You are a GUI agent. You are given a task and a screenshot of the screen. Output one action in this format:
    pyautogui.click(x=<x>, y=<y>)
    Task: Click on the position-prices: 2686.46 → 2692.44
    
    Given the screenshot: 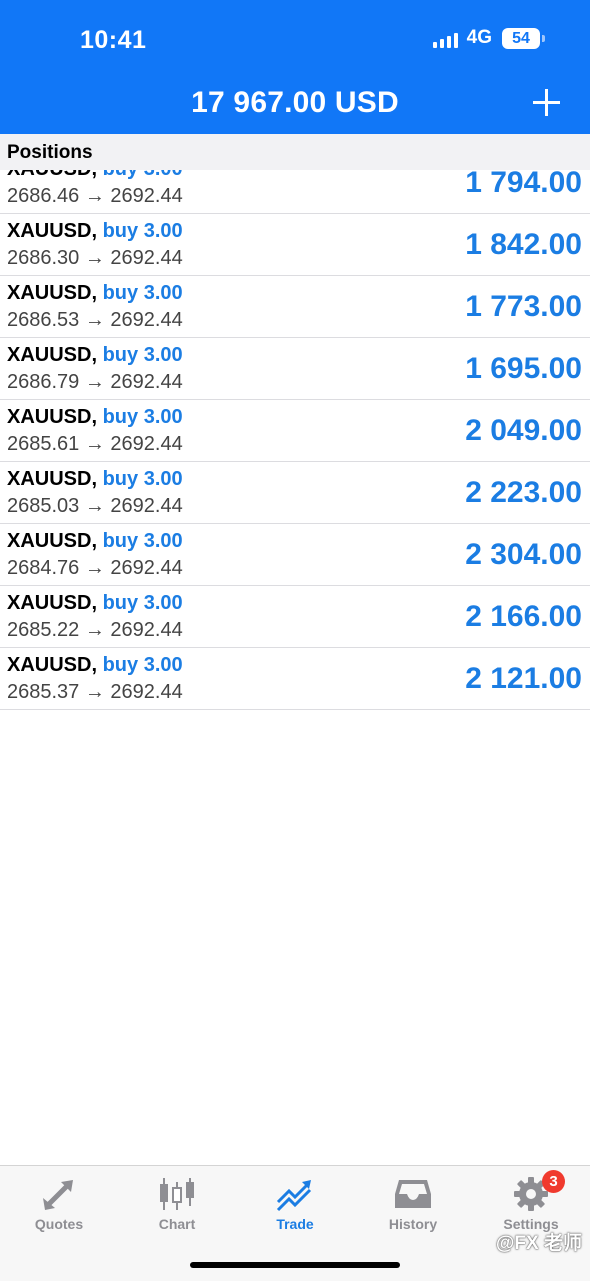 What is the action you would take?
    pyautogui.click(x=95, y=196)
    